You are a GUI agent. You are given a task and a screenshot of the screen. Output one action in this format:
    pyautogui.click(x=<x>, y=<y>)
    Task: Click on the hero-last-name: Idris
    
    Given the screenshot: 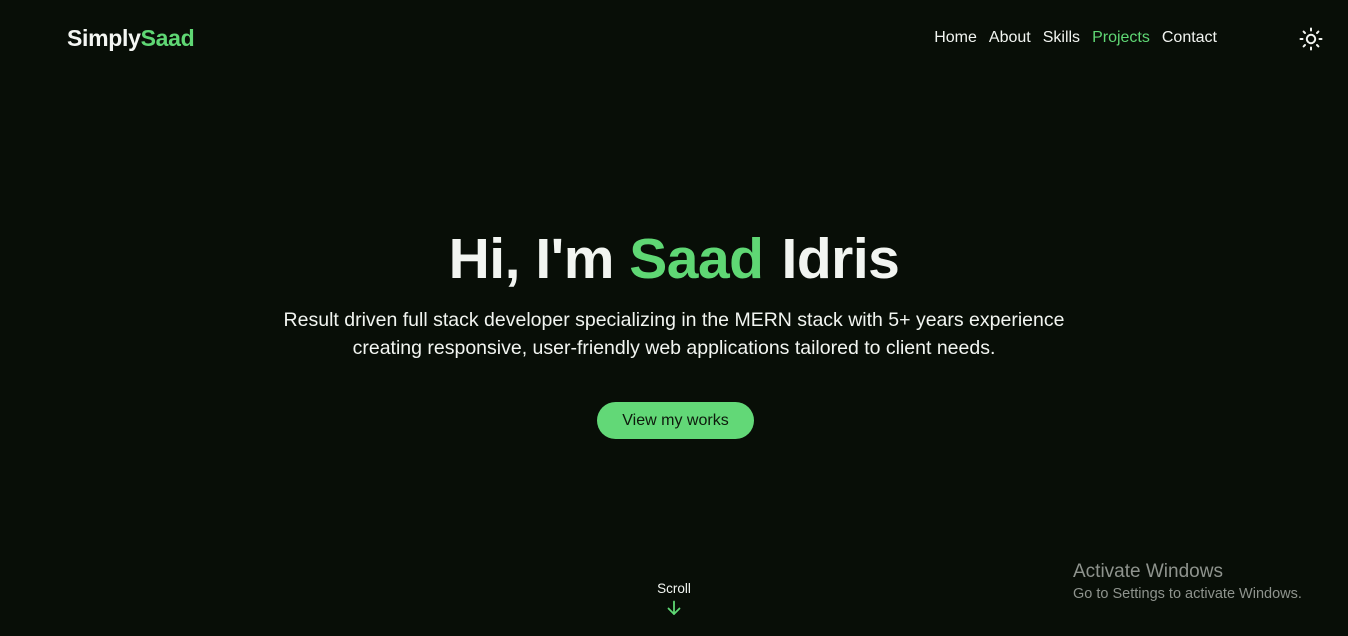 What is the action you would take?
    pyautogui.click(x=840, y=259)
    